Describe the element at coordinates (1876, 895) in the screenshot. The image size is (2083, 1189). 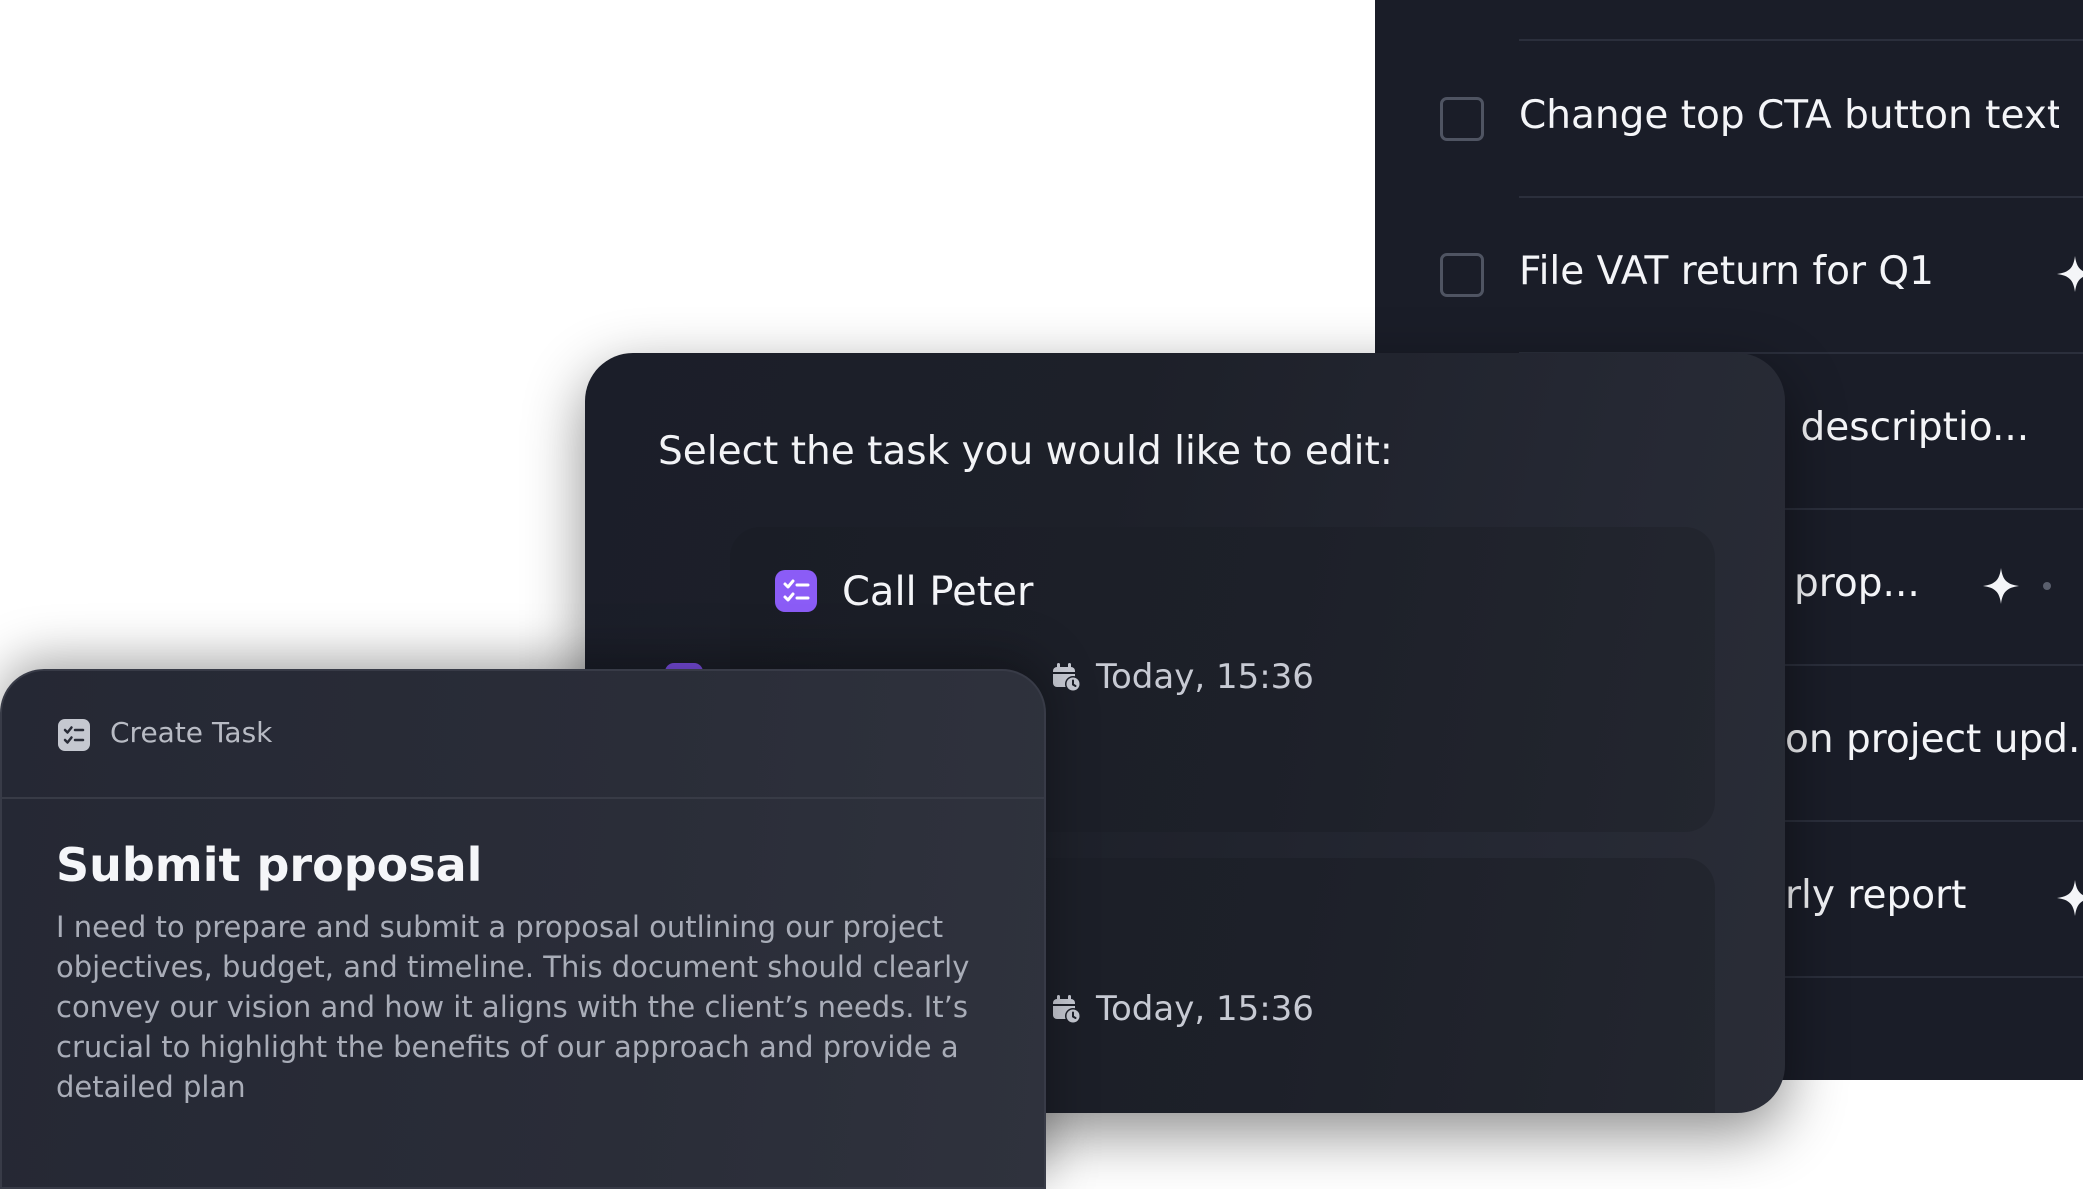
I see `task-label: rly report` at that location.